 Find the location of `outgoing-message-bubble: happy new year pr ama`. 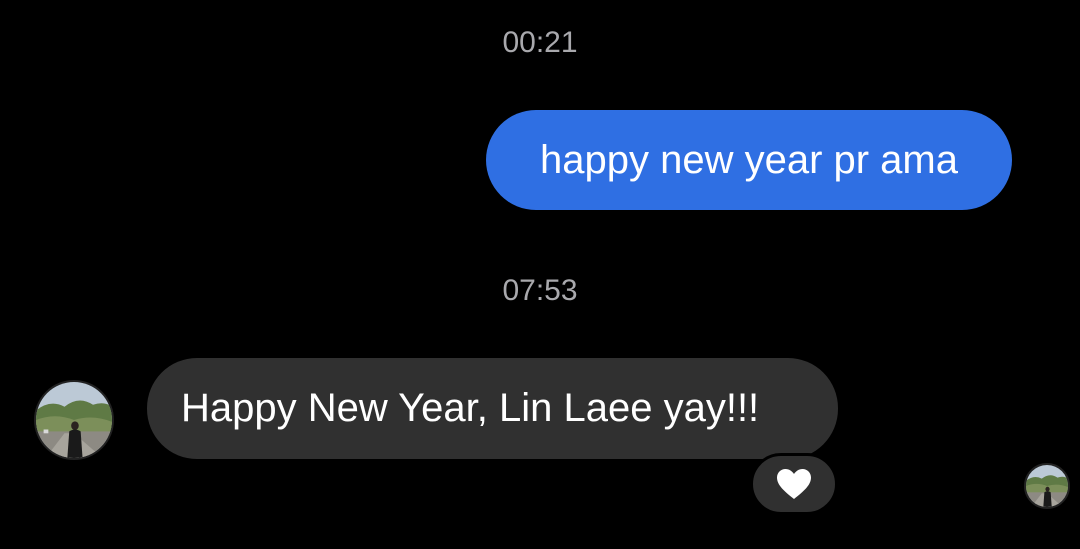

outgoing-message-bubble: happy new year pr ama is located at coordinates (749, 160).